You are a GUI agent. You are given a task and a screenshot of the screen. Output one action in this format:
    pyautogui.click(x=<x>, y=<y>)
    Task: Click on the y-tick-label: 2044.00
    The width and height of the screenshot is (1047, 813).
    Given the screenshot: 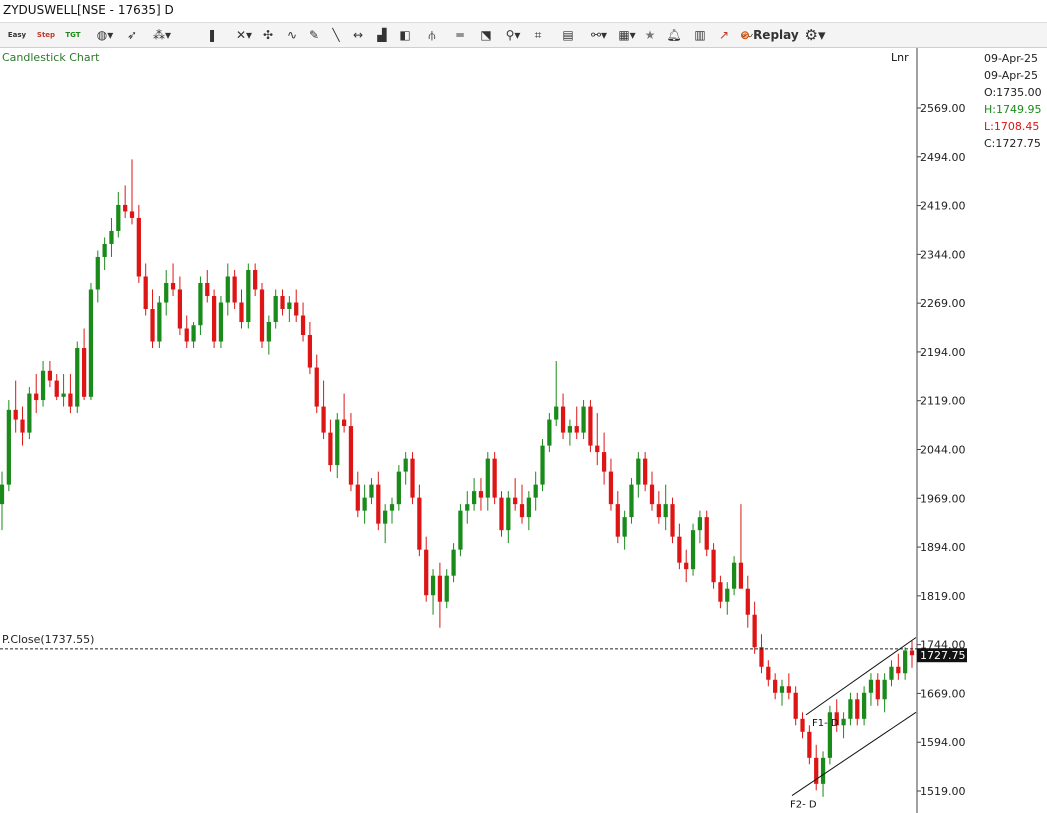 What is the action you would take?
    pyautogui.click(x=943, y=450)
    